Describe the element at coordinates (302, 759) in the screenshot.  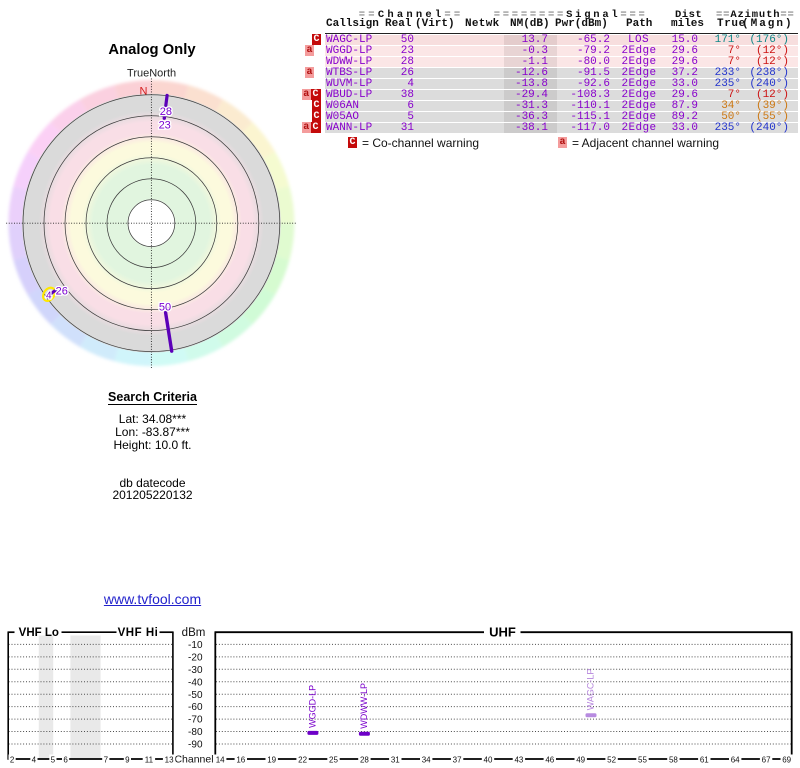
I see `svg-text: 22` at that location.